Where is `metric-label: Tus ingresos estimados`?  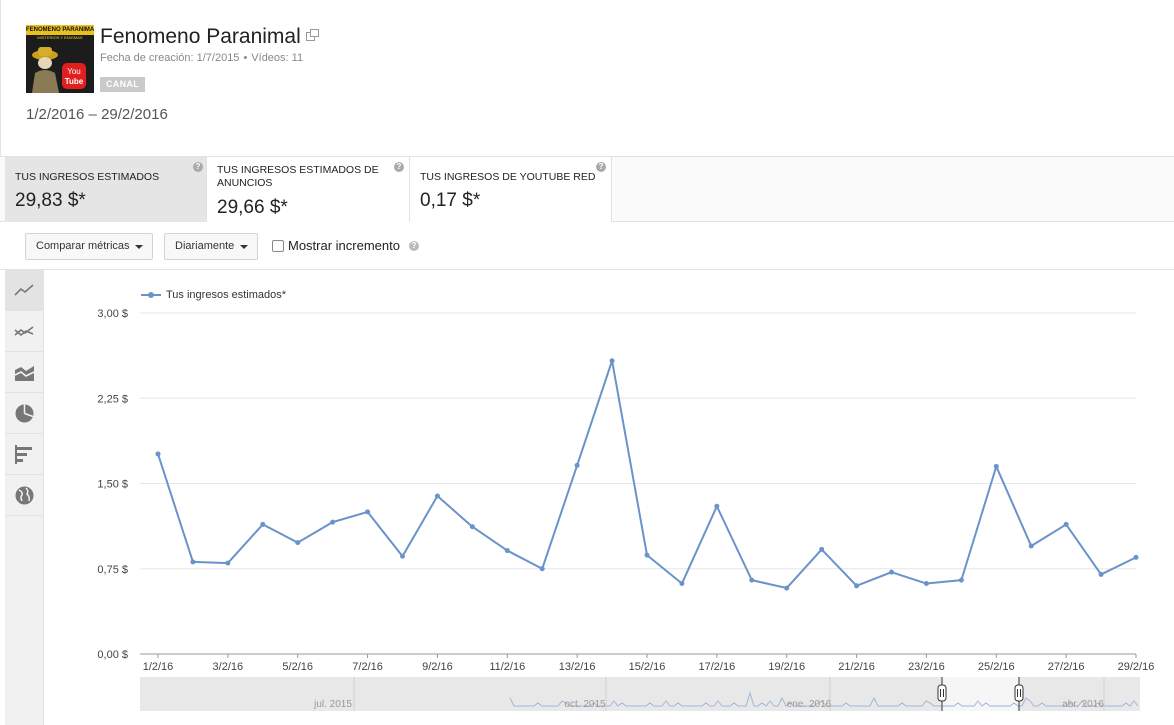
metric-label: Tus ingresos estimados is located at coordinates (87, 177).